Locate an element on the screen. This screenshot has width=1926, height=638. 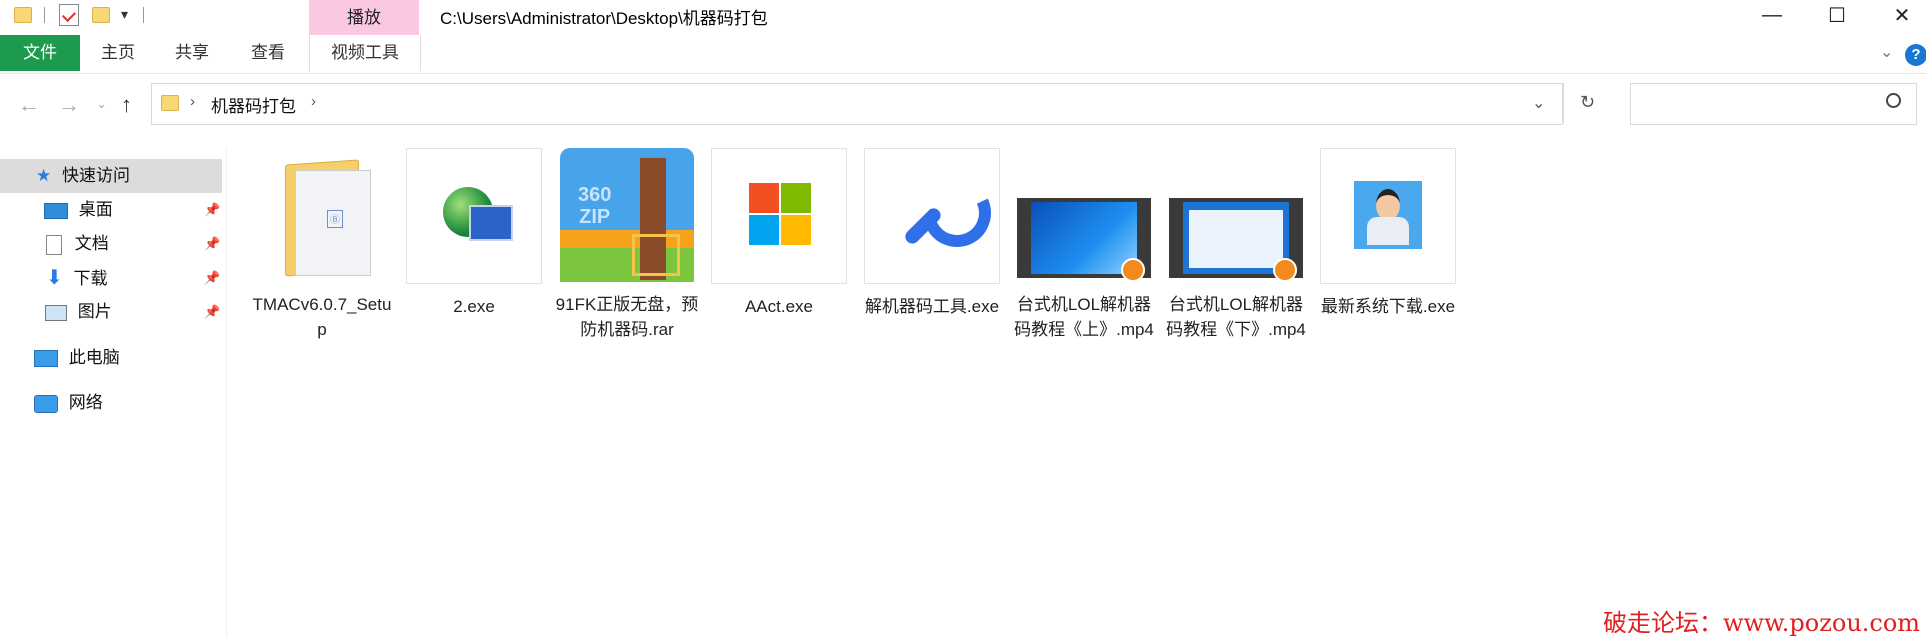
star-icon: ★ is located at coordinates (44, 175).